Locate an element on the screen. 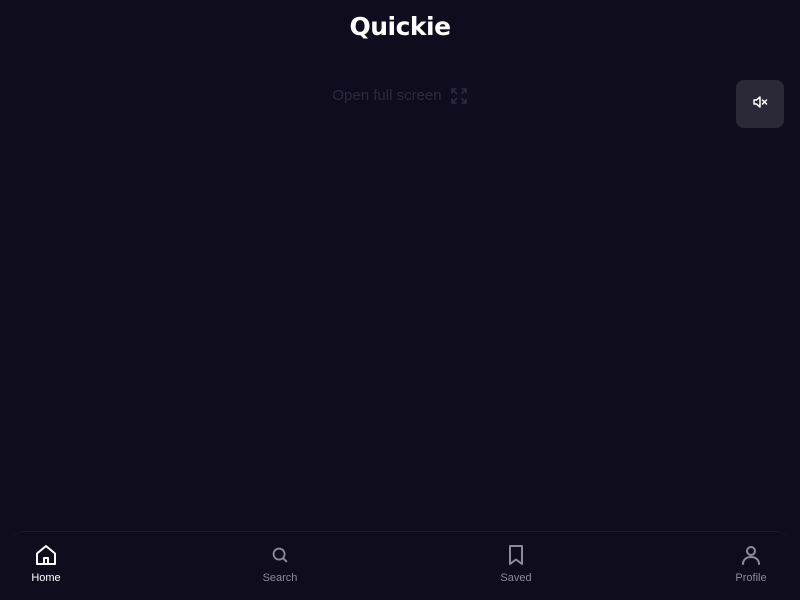  nav-item-search: Search is located at coordinates (280, 563).